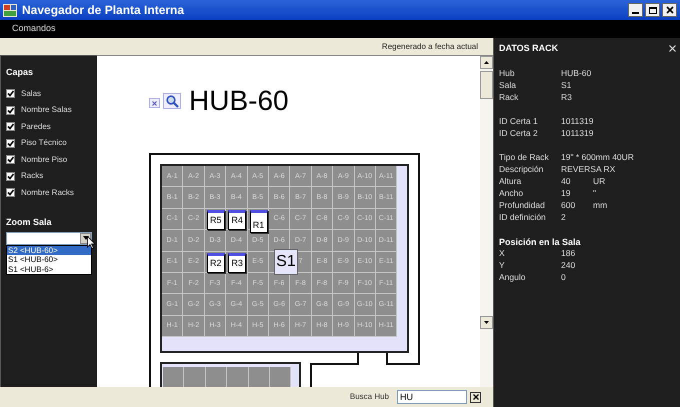  What do you see at coordinates (259, 221) in the screenshot?
I see `rack: R1` at bounding box center [259, 221].